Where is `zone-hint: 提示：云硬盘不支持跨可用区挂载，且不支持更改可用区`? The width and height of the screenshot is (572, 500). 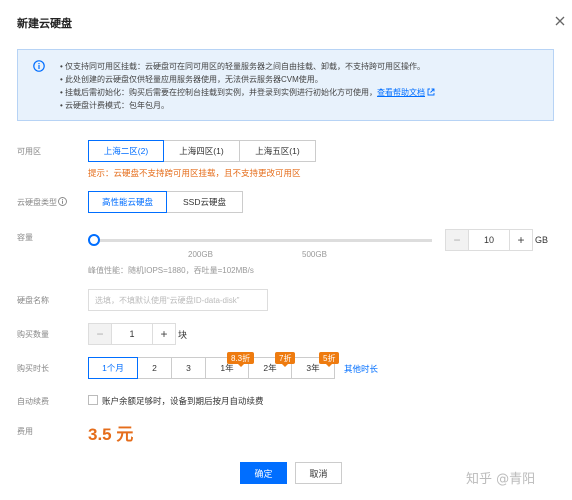
zone-hint: 提示：云硬盘不支持跨可用区挂载，且不支持更改可用区 is located at coordinates (194, 173).